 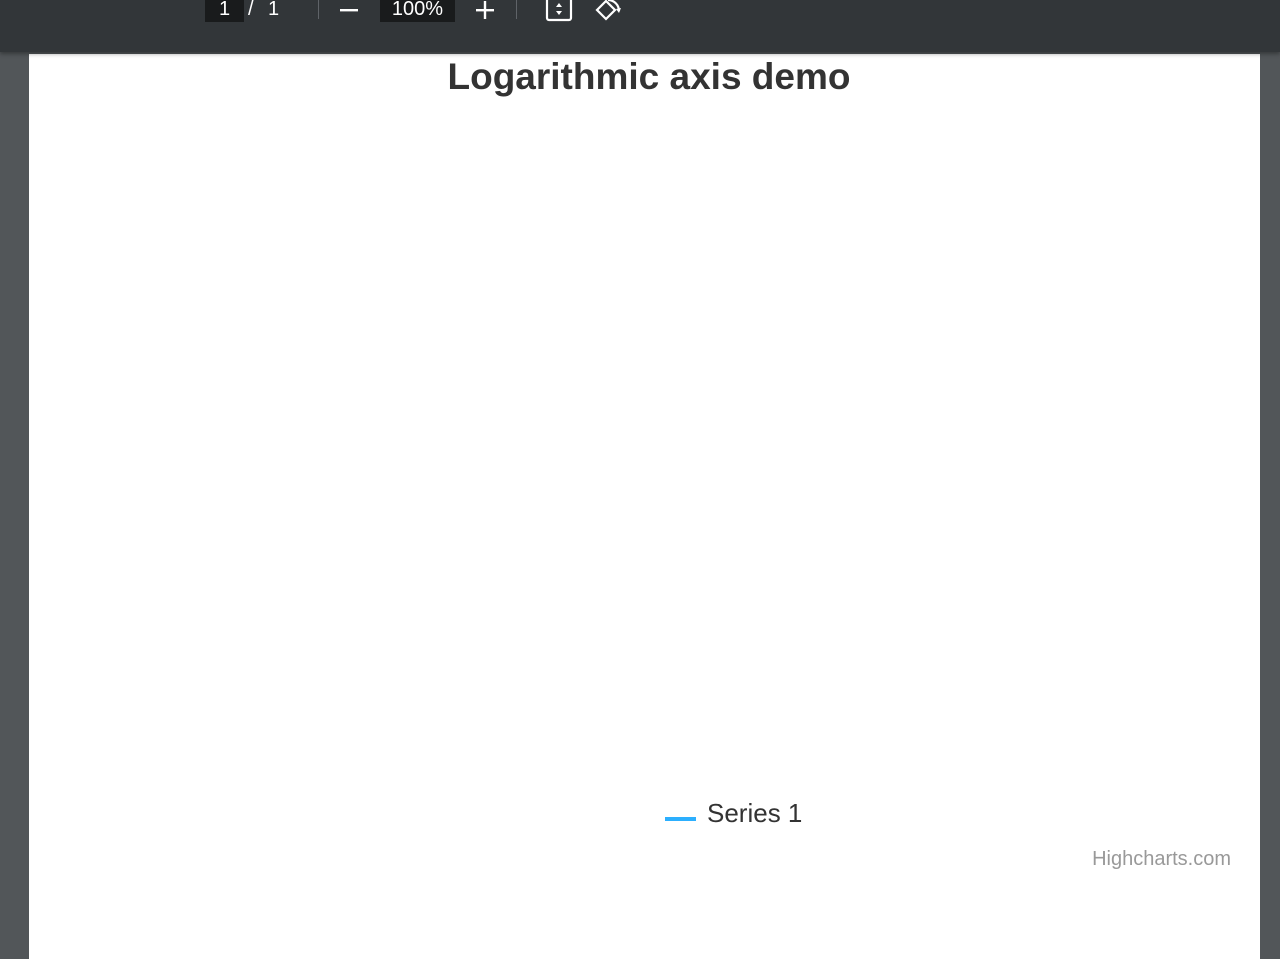 What do you see at coordinates (274, 10) in the screenshot?
I see `page-total: 1` at bounding box center [274, 10].